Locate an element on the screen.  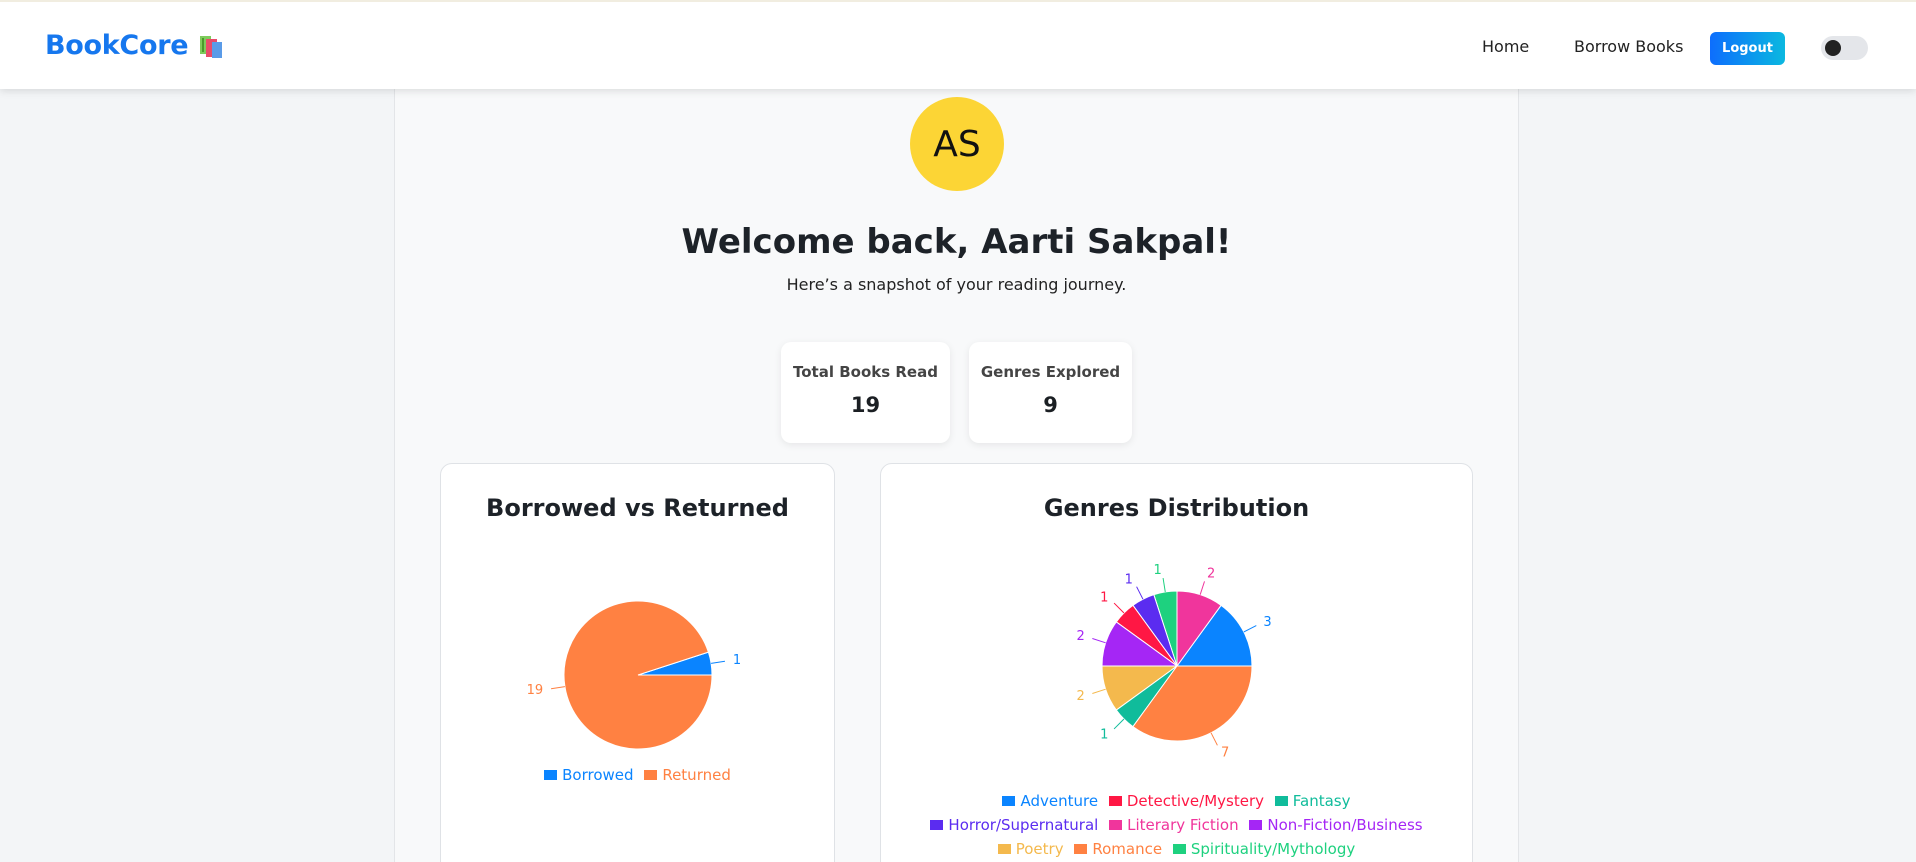
borrowed-legend: Borrowed Returned is located at coordinates (637, 775).